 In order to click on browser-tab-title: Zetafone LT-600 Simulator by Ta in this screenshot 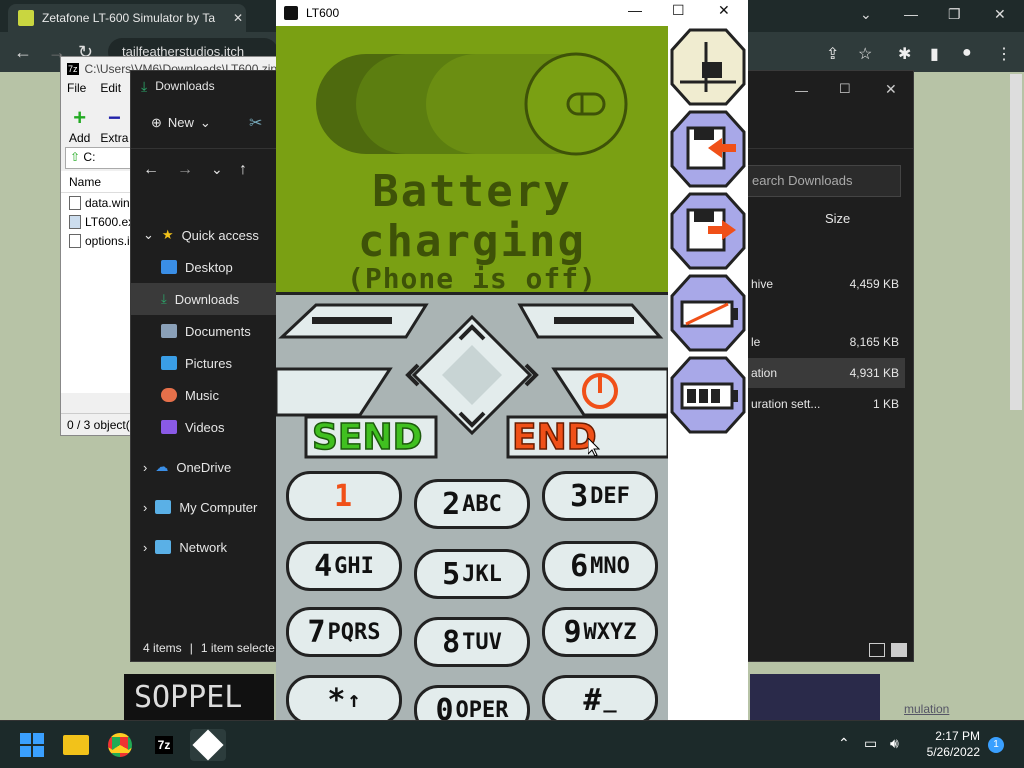, I will do `click(128, 18)`.